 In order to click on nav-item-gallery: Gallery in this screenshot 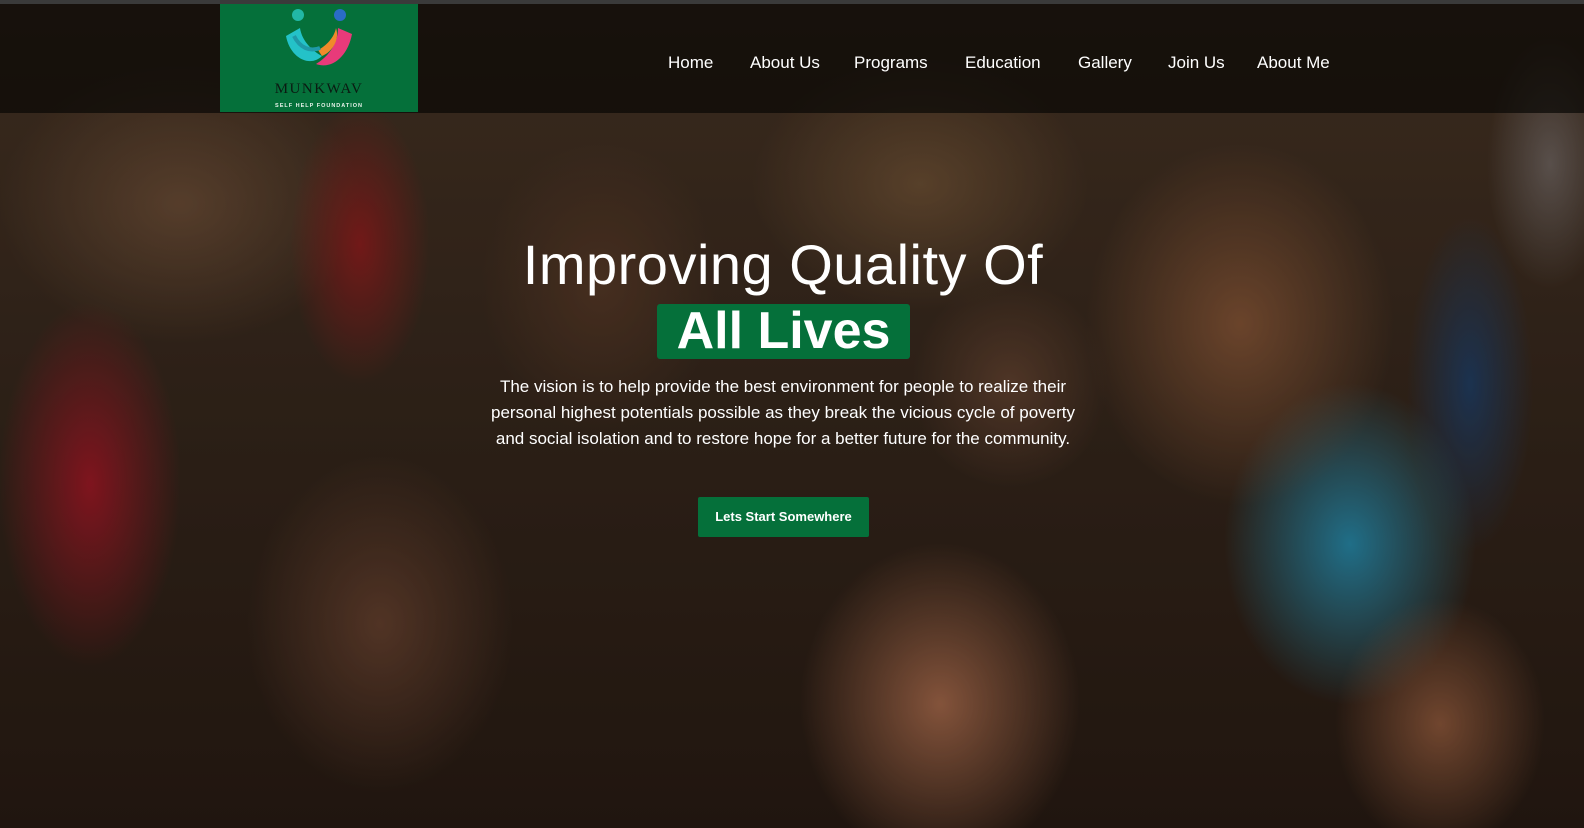, I will do `click(1105, 63)`.